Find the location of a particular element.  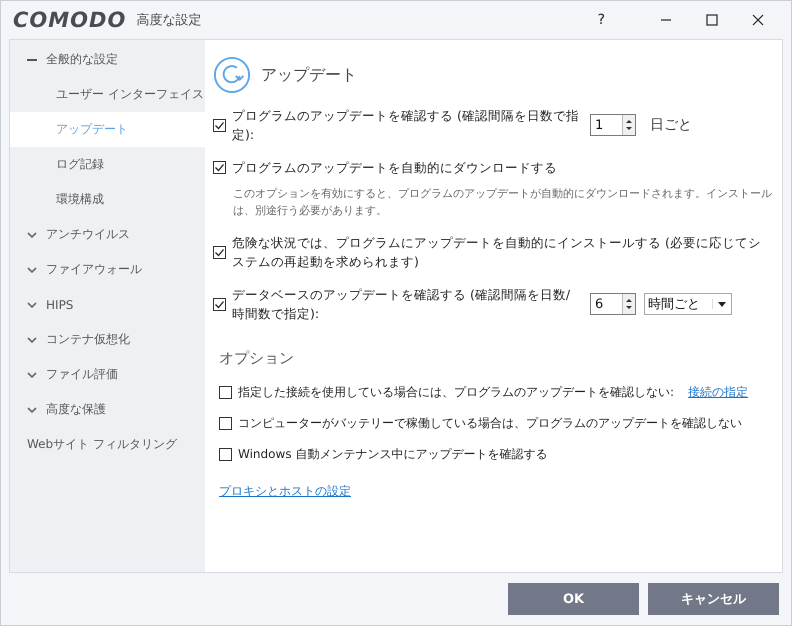

sidebar-item: 環境構成 is located at coordinates (107, 199).